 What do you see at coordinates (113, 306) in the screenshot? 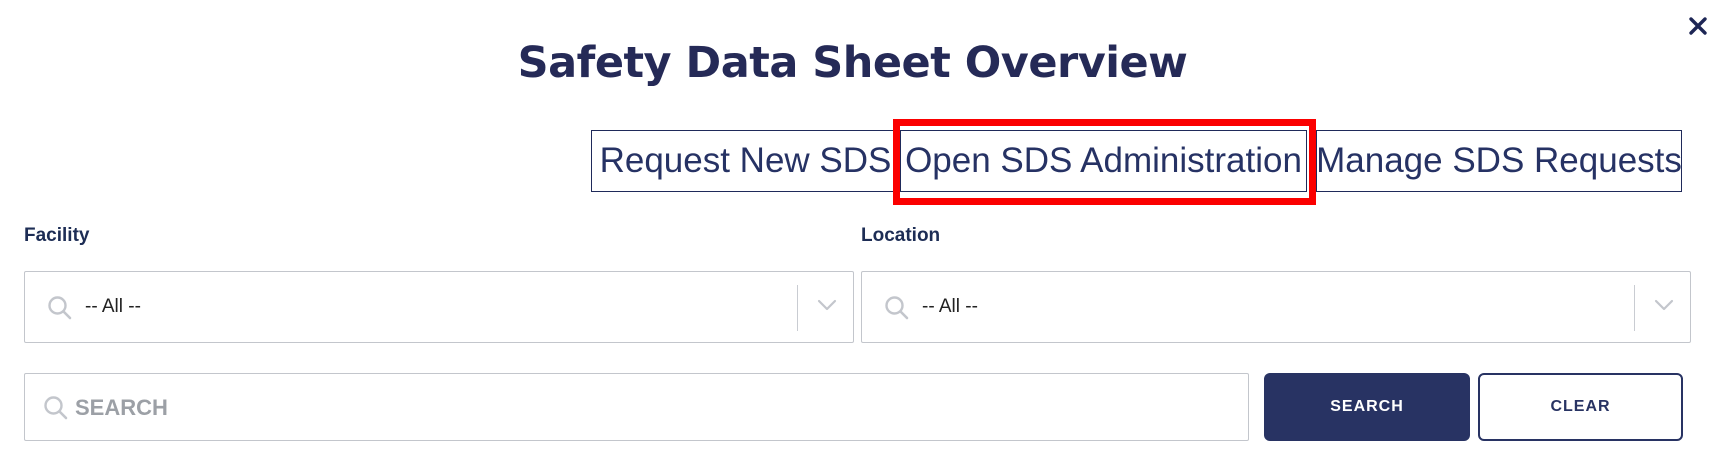
I see `facility-selected-value: -- All --` at bounding box center [113, 306].